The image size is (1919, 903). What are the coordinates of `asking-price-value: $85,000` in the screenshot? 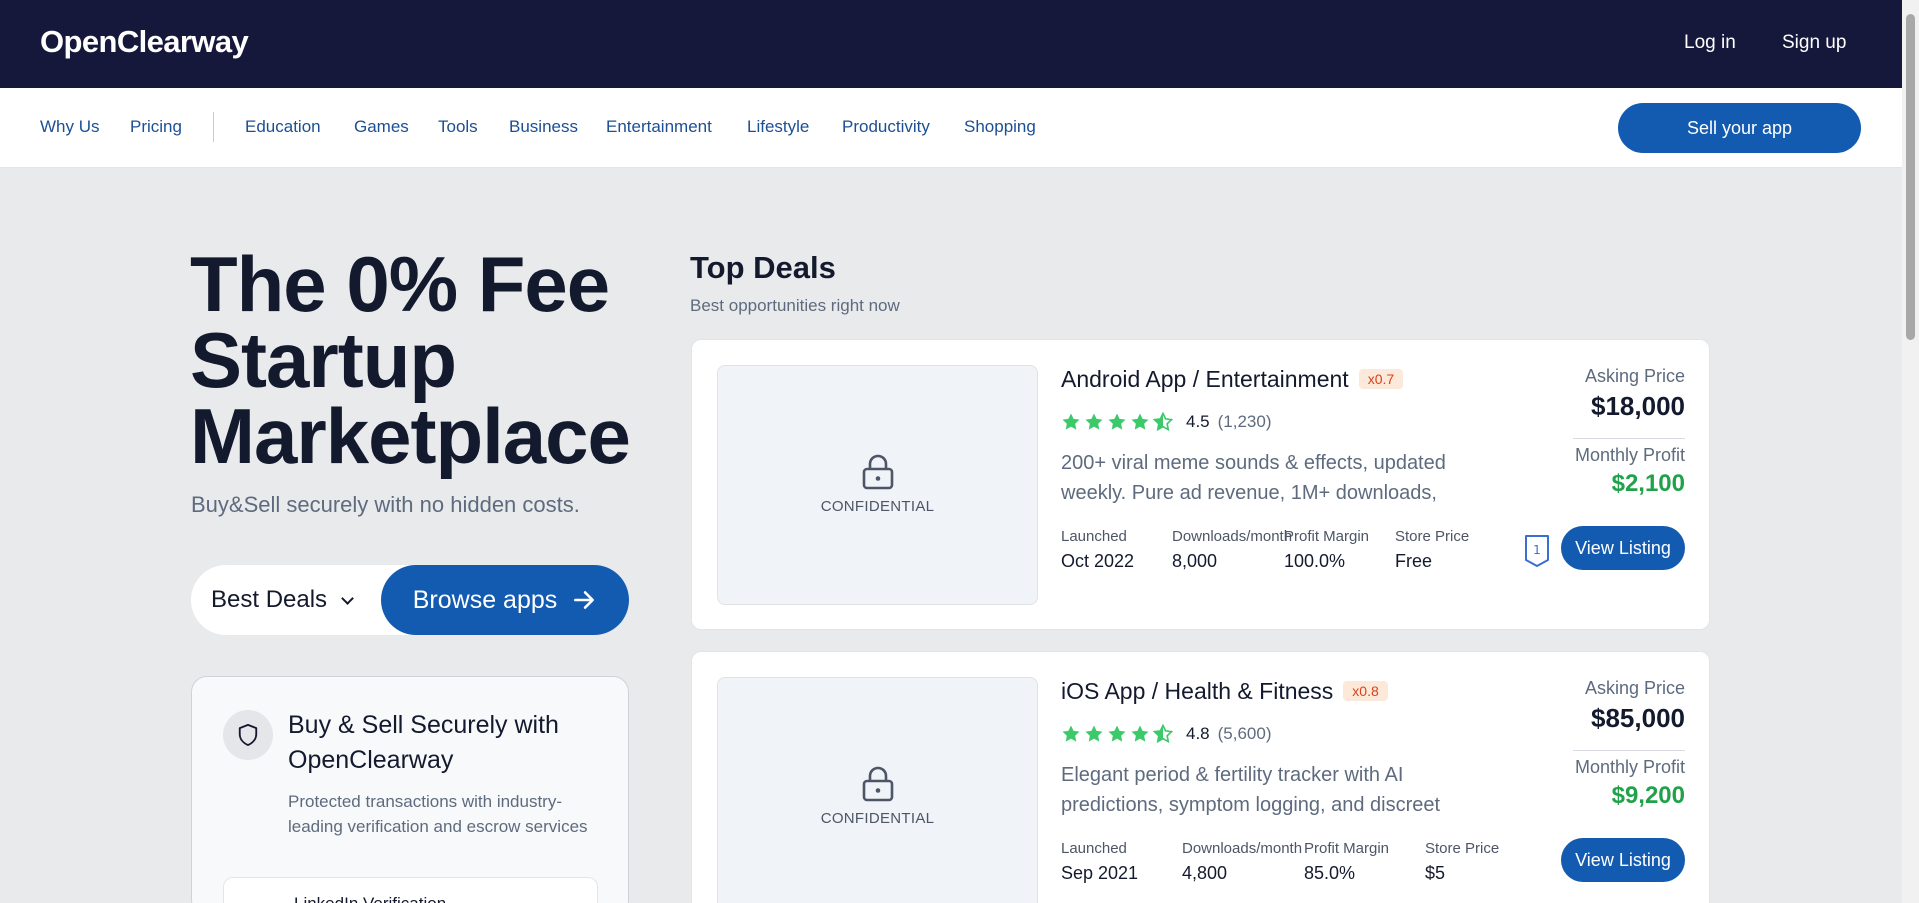 It's located at (1638, 718).